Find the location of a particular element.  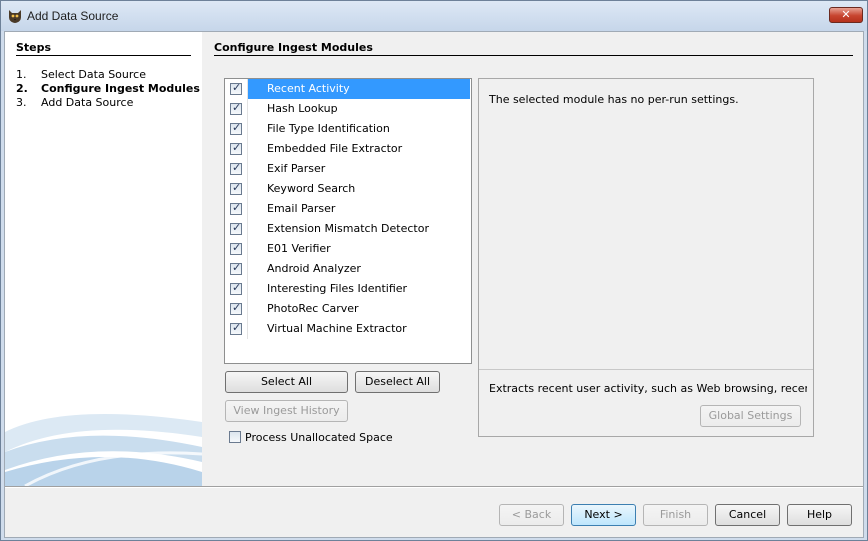

module-row: Recent Activity is located at coordinates (348, 89).